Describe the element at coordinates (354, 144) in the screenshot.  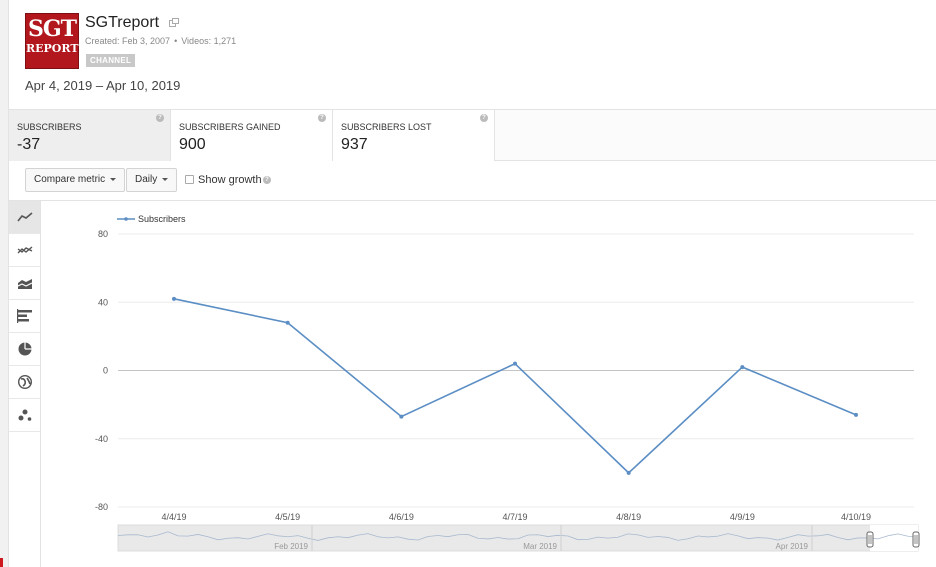
I see `metric-value: 937` at that location.